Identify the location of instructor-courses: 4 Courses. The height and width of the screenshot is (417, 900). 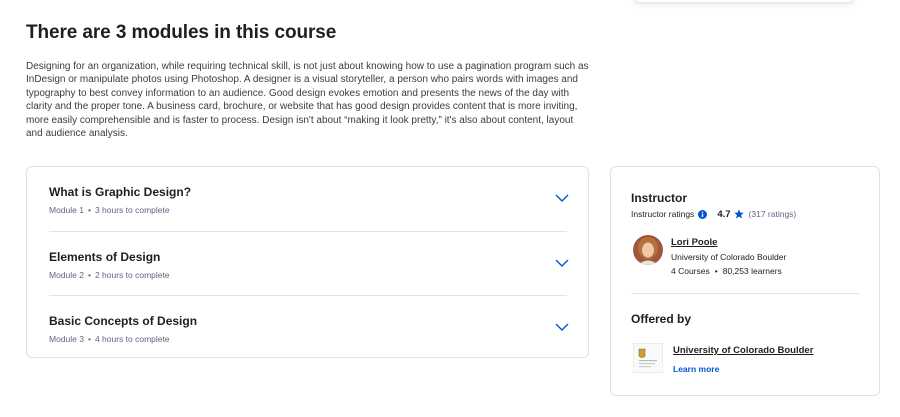
(690, 271).